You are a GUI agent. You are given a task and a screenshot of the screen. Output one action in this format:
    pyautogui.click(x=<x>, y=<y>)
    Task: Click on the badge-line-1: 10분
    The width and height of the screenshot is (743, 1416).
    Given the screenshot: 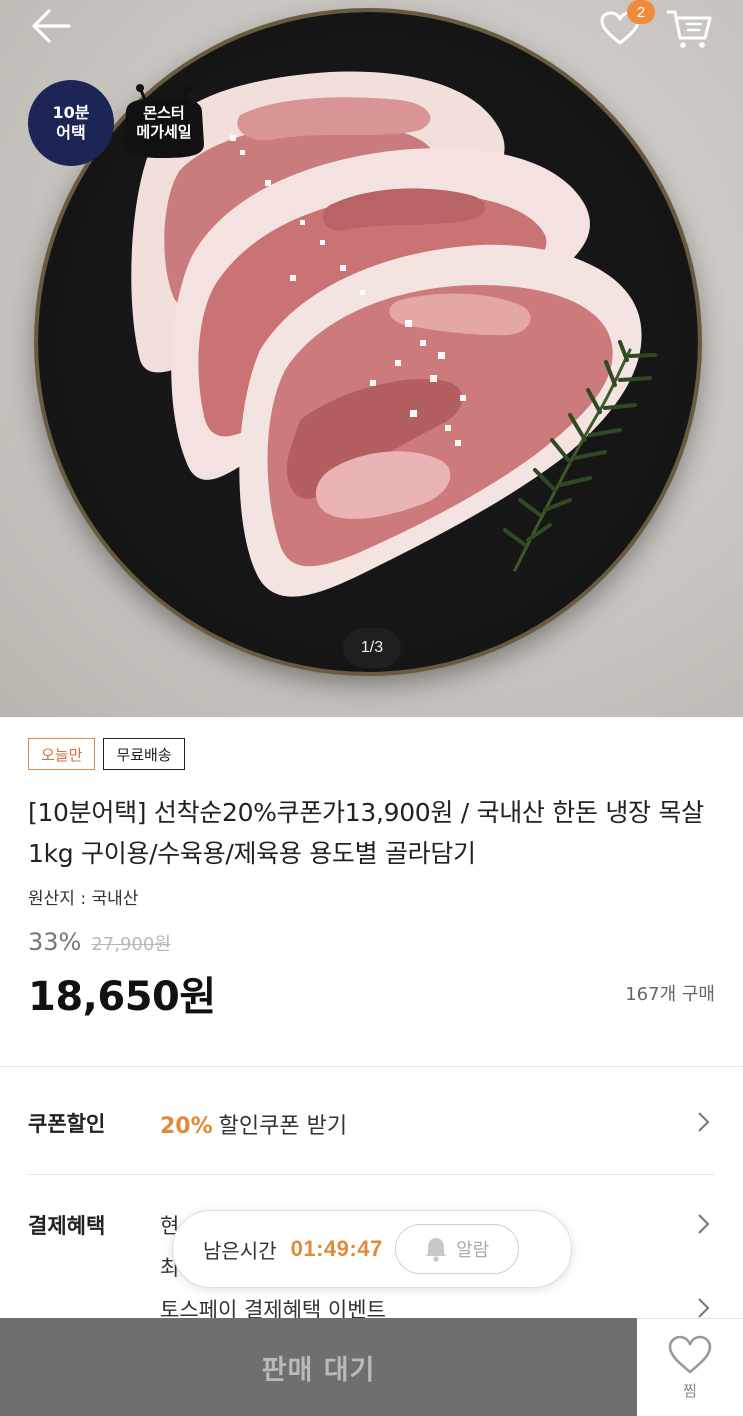 What is the action you would take?
    pyautogui.click(x=71, y=112)
    